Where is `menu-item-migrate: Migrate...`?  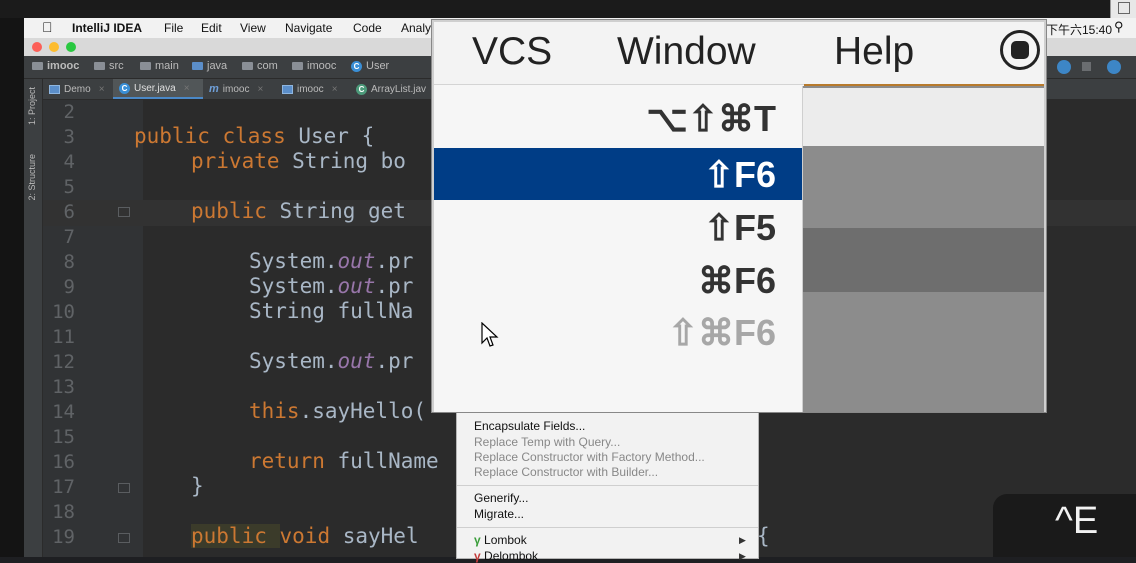 menu-item-migrate: Migrate... is located at coordinates (499, 514).